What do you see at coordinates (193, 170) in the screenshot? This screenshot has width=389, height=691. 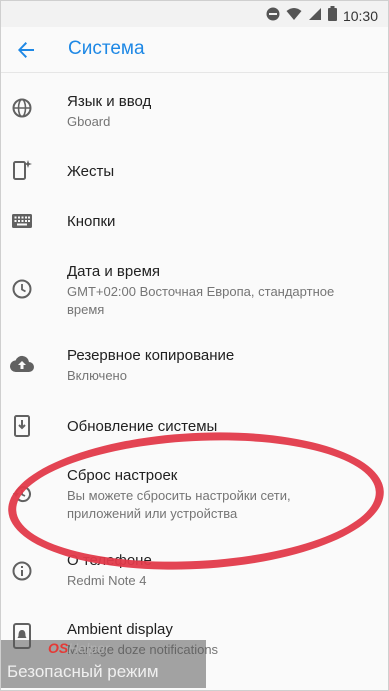 I see `list-item-gestures: Жесты` at bounding box center [193, 170].